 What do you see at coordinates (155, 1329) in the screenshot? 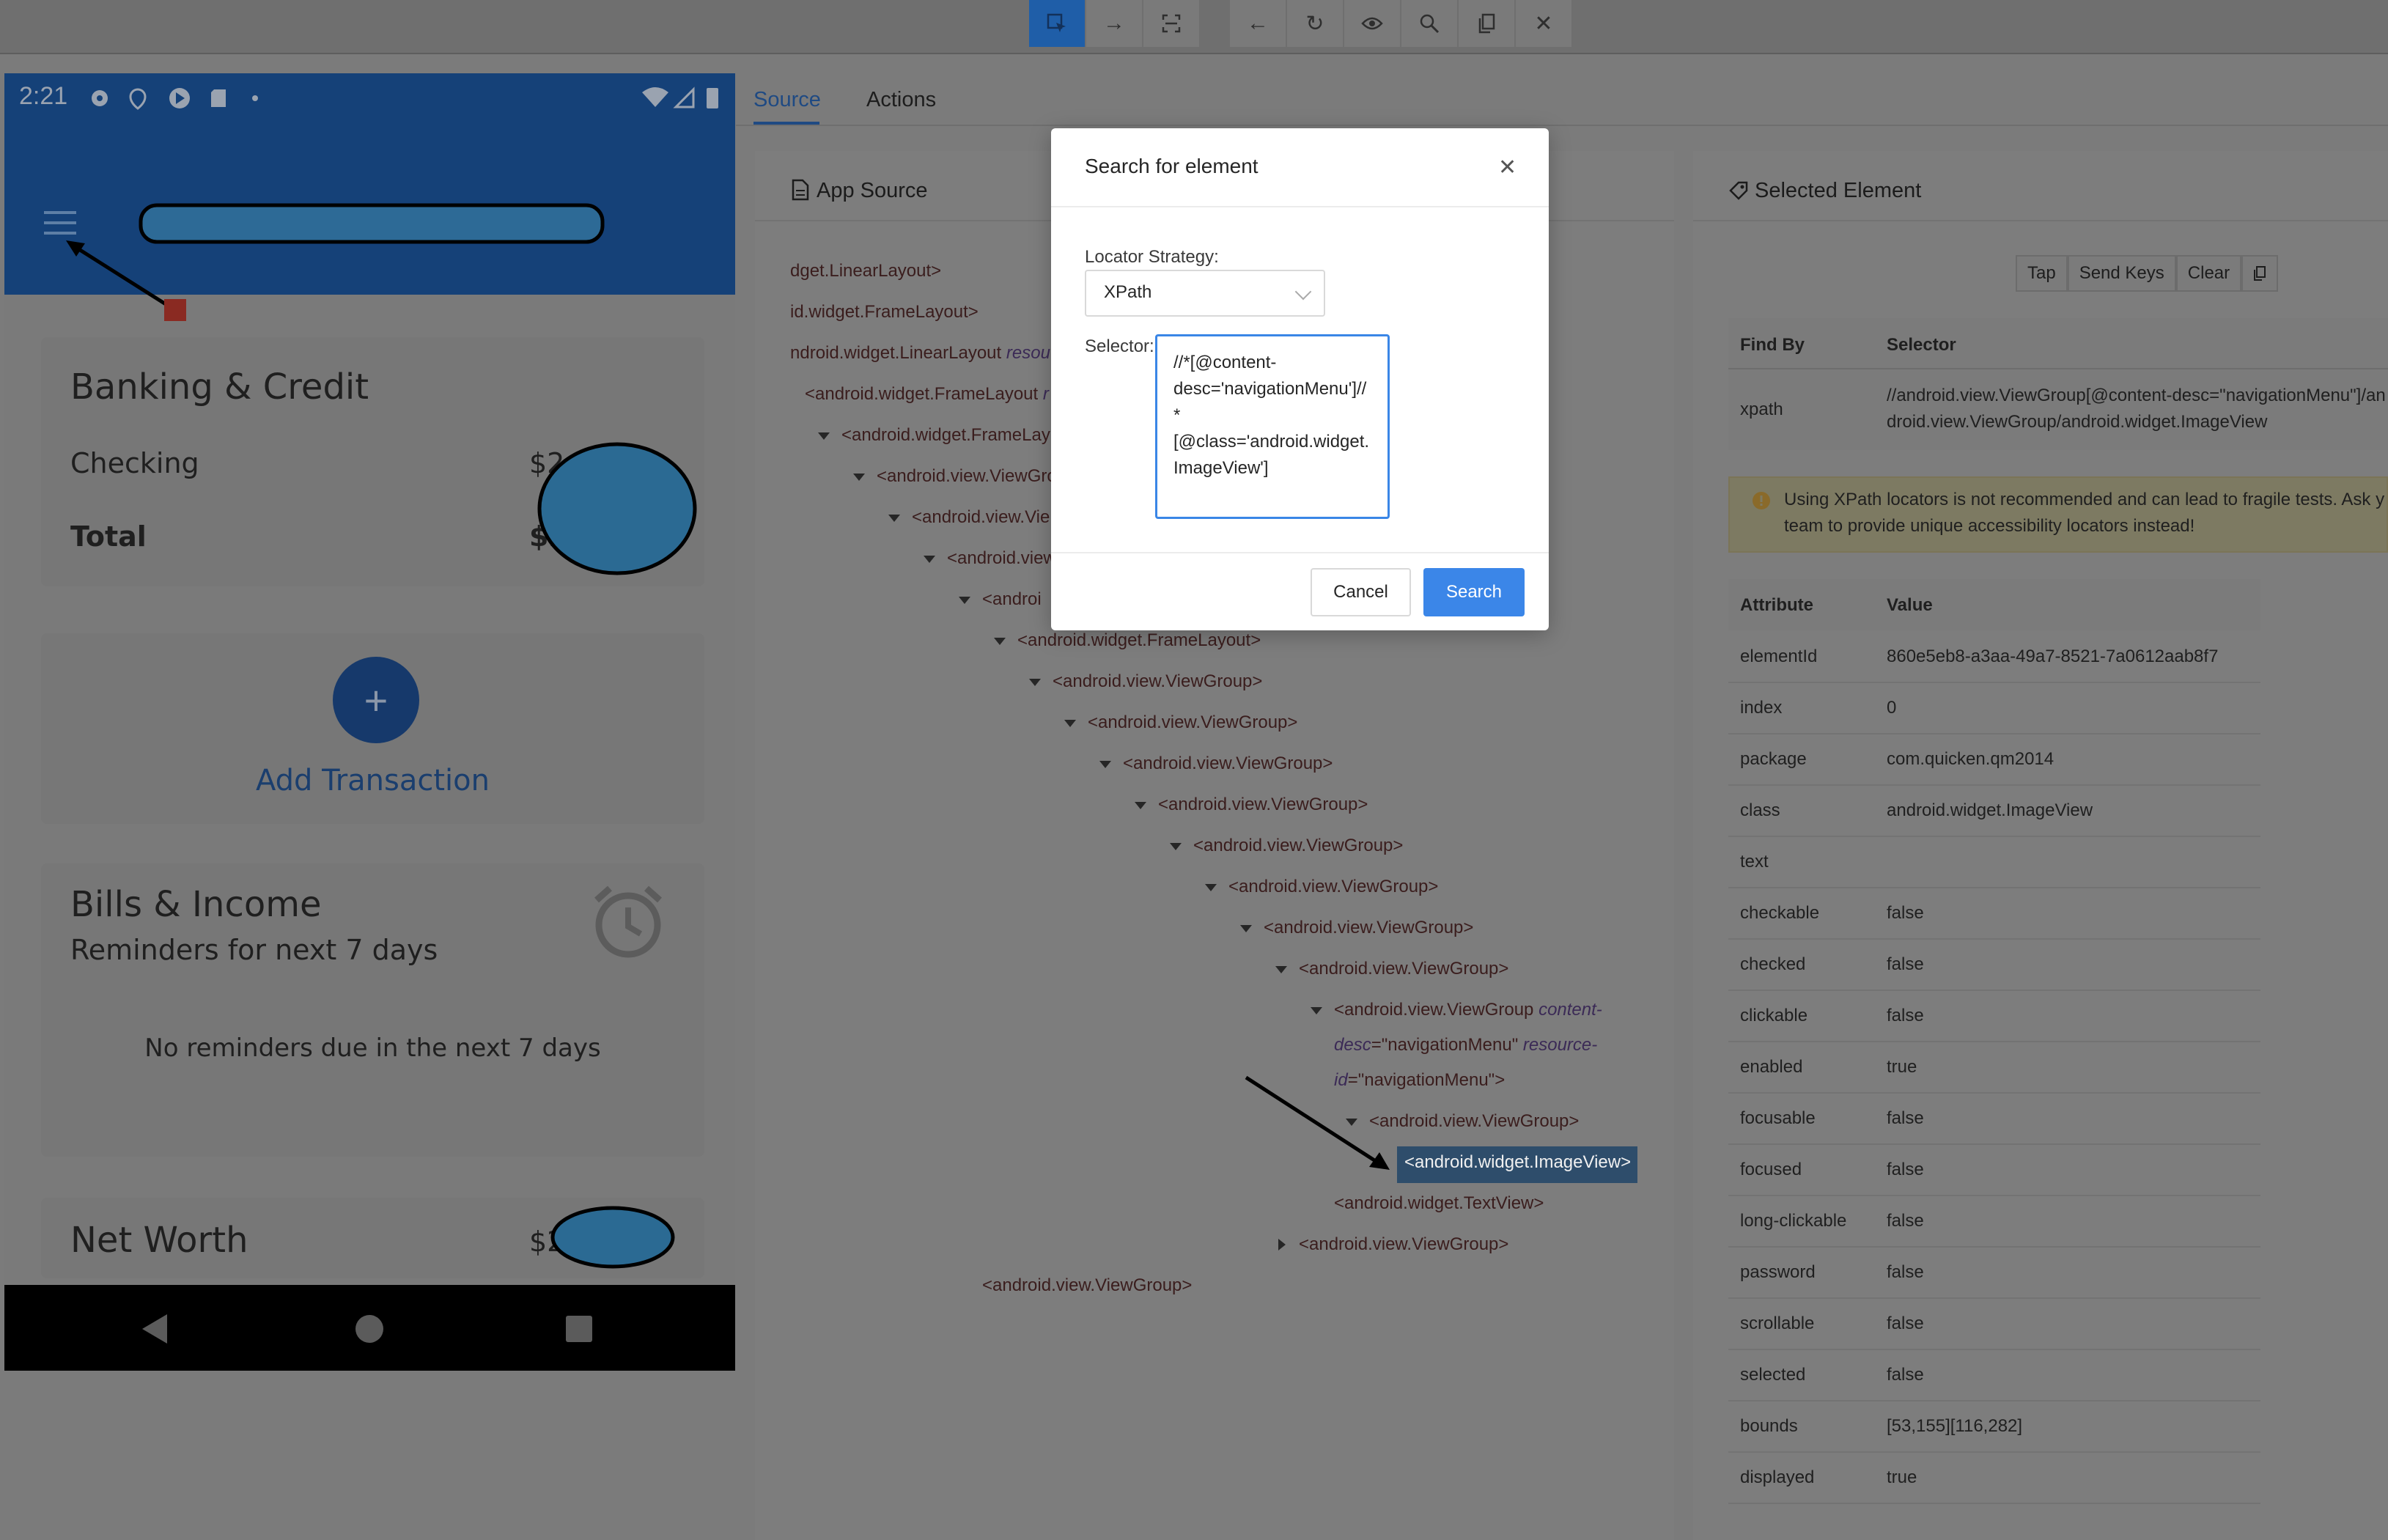
I see `nav-back-icon` at bounding box center [155, 1329].